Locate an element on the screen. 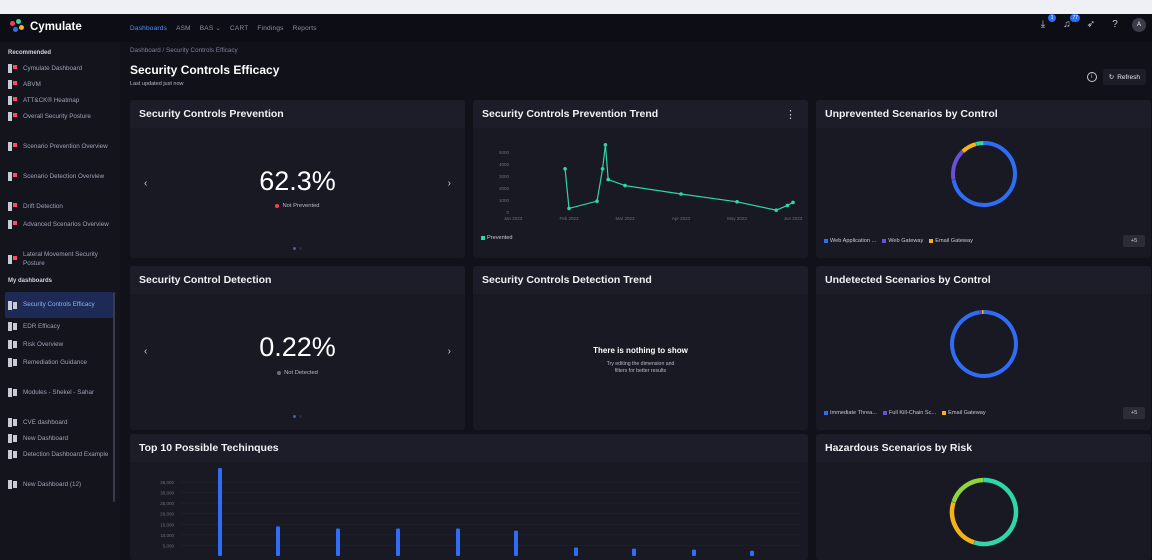  sidebar-scrollbar is located at coordinates (114, 397).